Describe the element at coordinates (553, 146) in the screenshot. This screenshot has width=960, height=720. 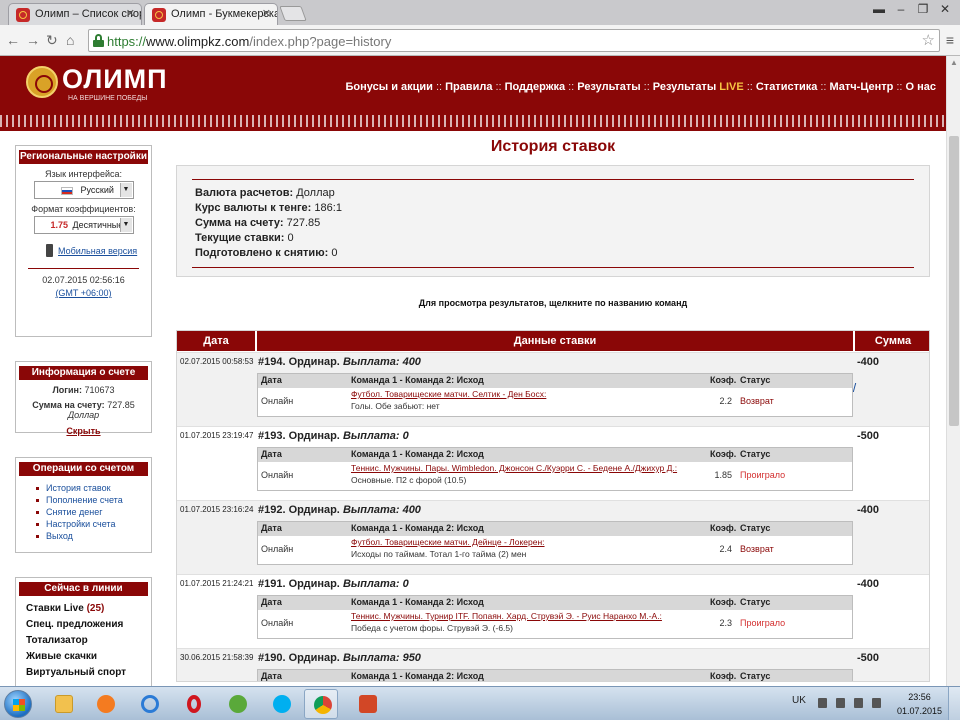
I see `page-title: История ставок` at that location.